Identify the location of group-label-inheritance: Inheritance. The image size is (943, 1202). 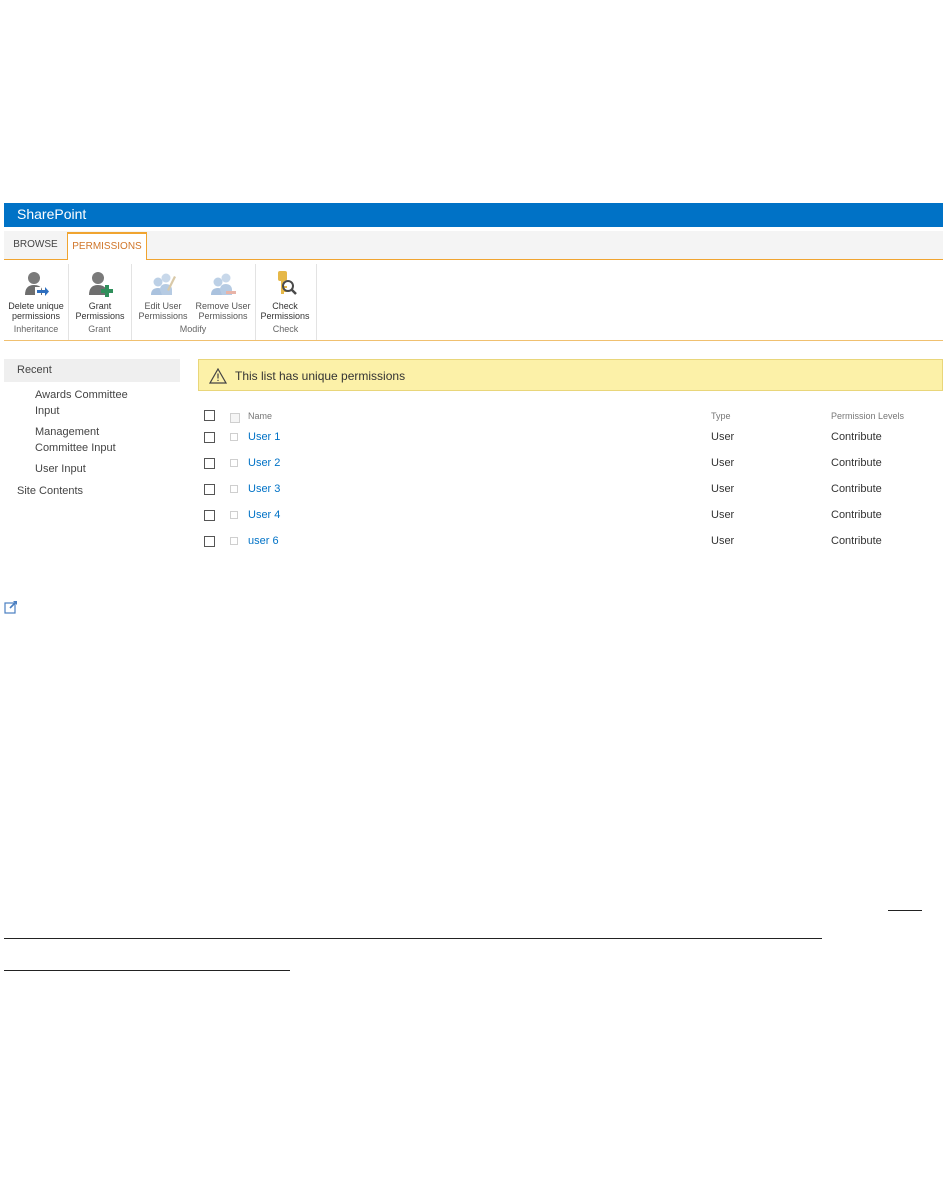
(36, 329).